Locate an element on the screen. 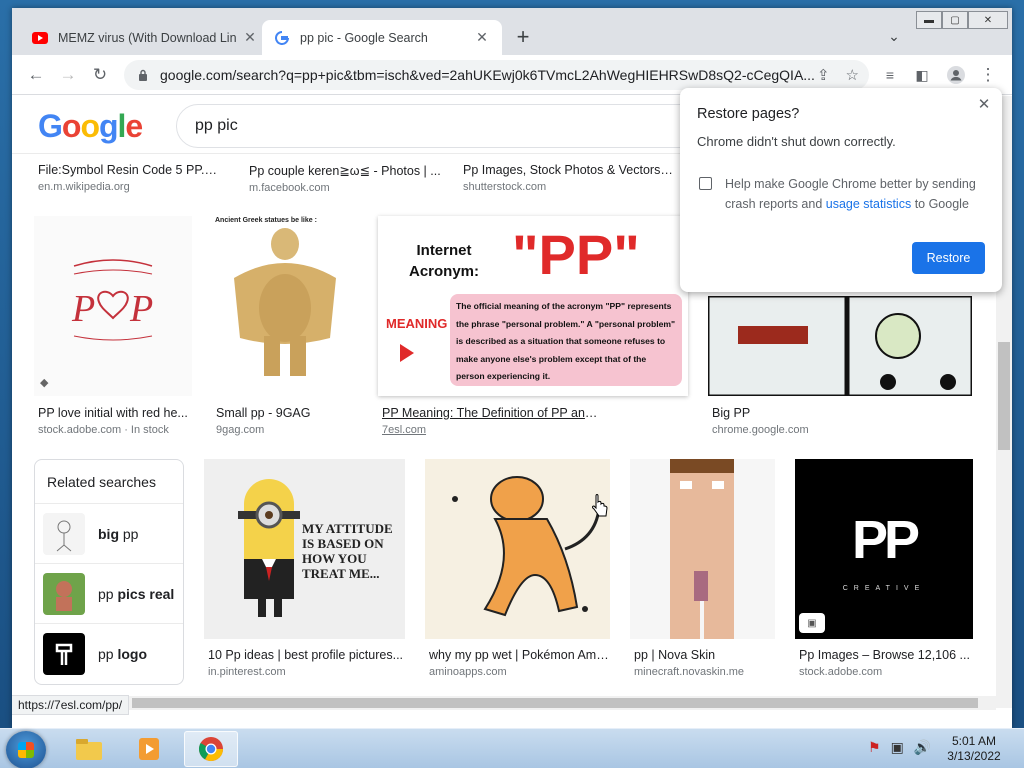 This screenshot has width=1024, height=768. google-logo: Google is located at coordinates (90, 126).